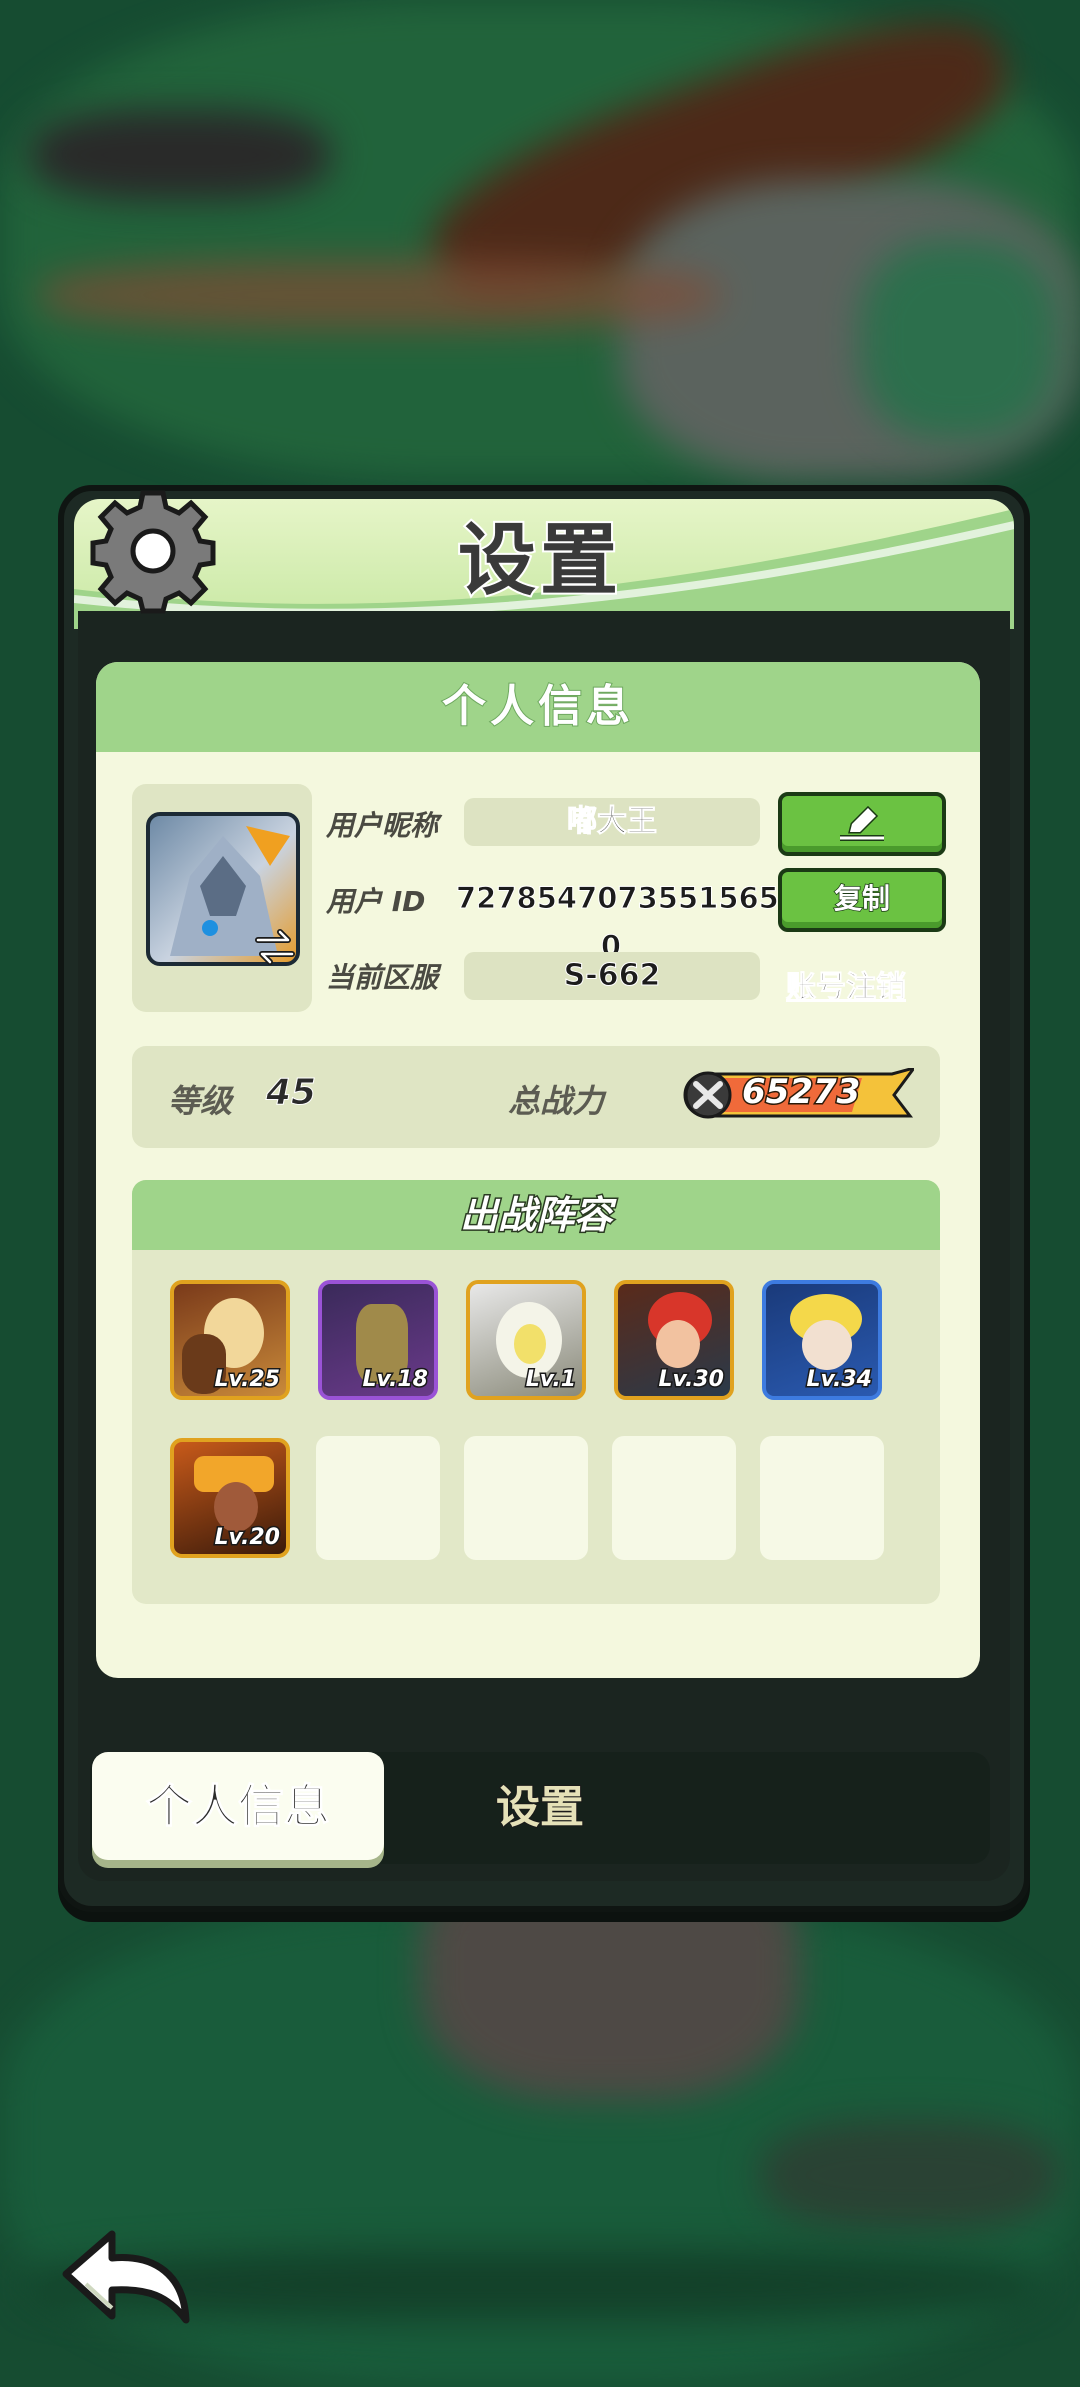  I want to click on hero-slot-4: Lv.30, so click(674, 1340).